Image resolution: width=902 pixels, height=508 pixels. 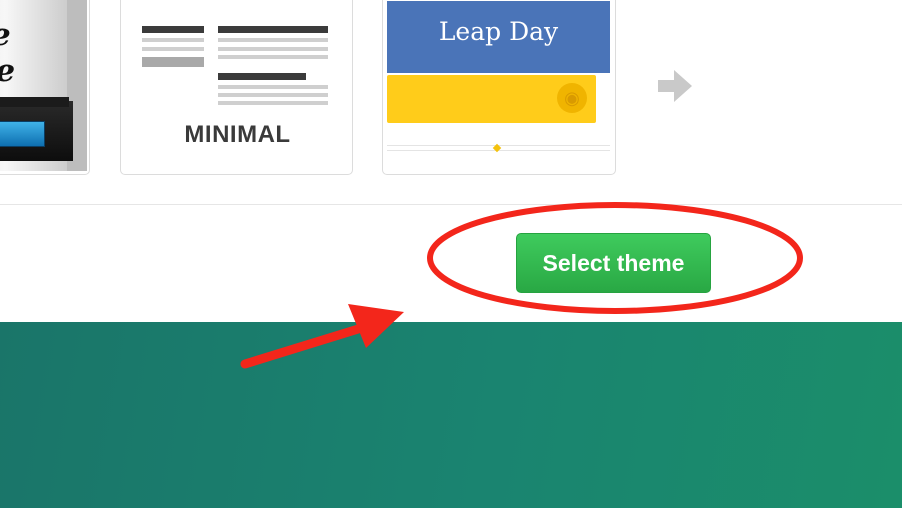 What do you see at coordinates (498, 31) in the screenshot?
I see `leap-day-title: Leap Day` at bounding box center [498, 31].